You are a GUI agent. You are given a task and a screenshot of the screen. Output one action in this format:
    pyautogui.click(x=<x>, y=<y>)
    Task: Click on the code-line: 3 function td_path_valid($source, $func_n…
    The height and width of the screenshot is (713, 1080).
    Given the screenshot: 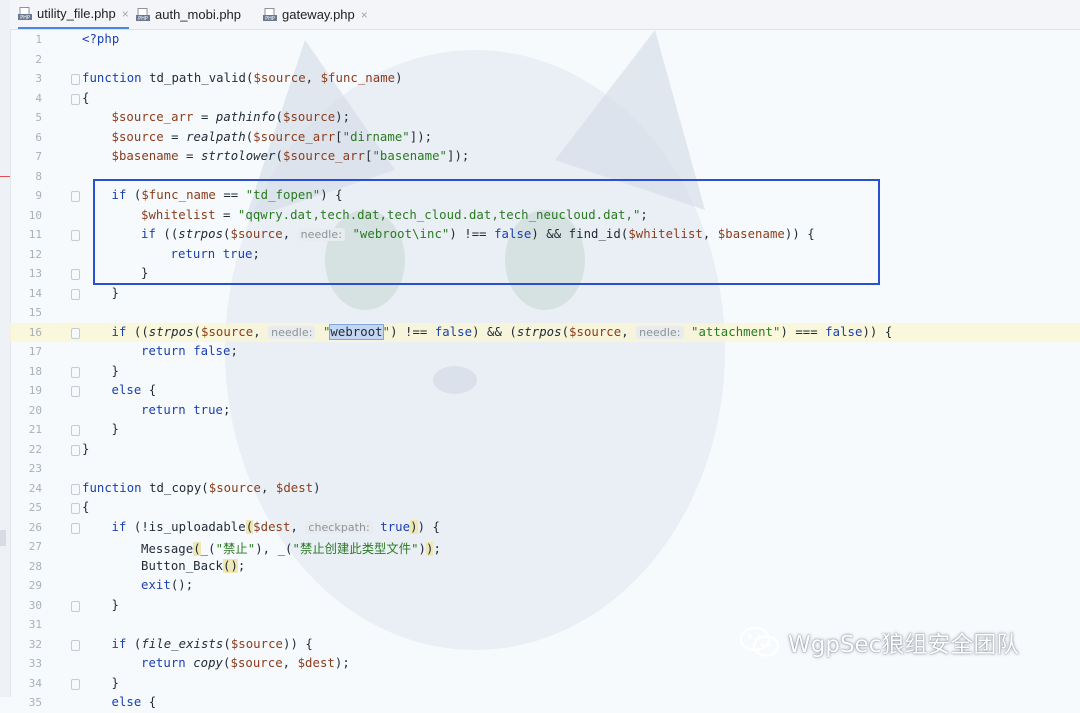 What is the action you would take?
    pyautogui.click(x=545, y=79)
    